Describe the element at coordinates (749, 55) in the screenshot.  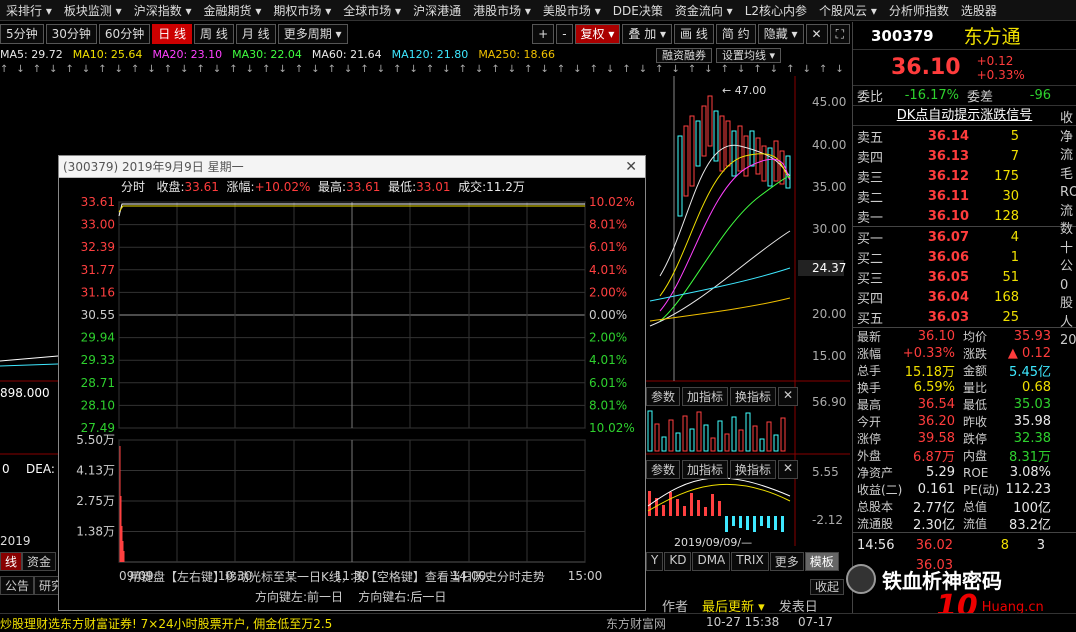
I see `ma-settings-button: 设置均线 ▾` at that location.